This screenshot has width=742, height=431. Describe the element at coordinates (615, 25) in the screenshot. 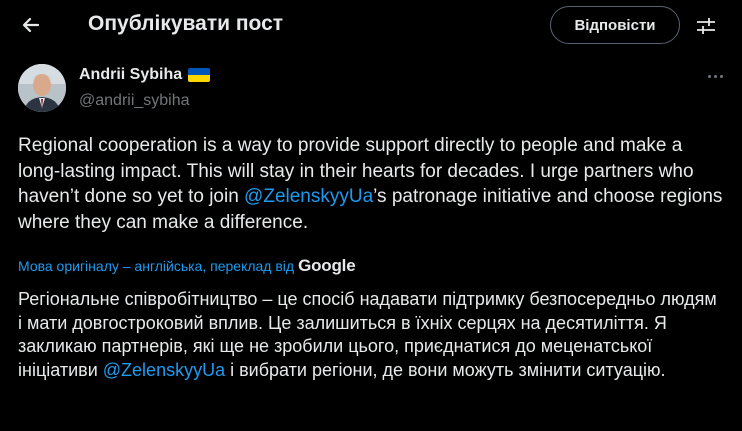

I see `reply-button: Відповісти` at that location.